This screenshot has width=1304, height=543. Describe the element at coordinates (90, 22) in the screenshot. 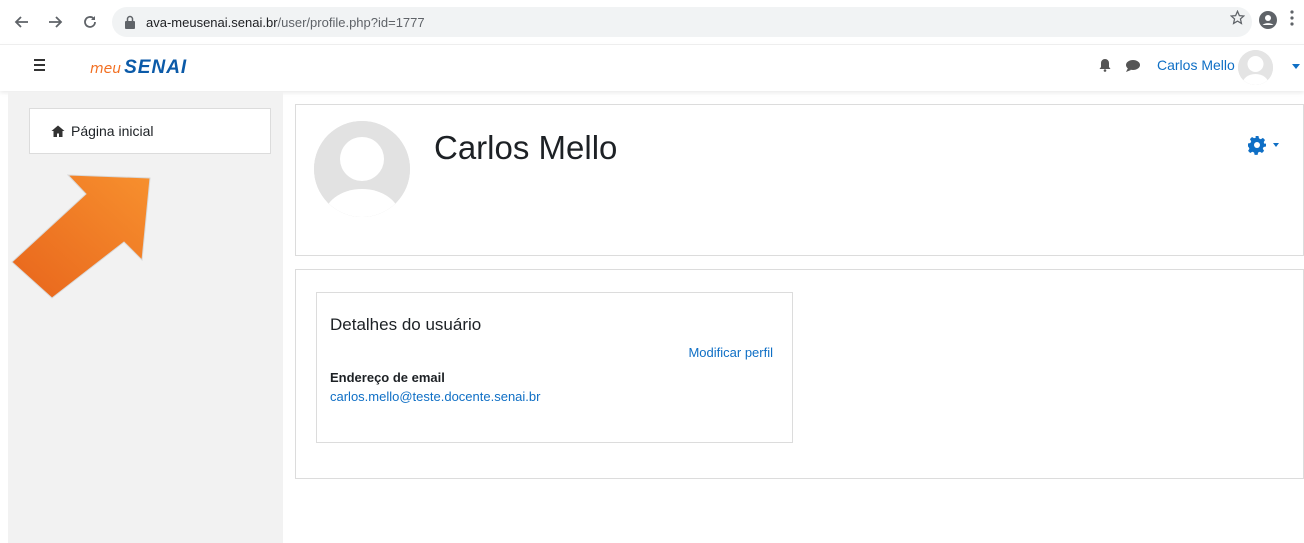

I see `reload-icon` at that location.